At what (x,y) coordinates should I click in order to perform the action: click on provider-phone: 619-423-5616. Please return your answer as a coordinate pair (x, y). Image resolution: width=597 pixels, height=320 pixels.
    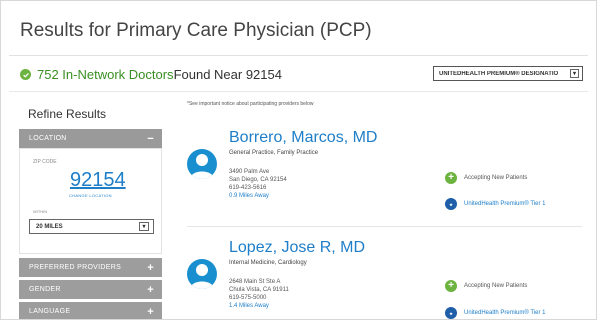
    Looking at the image, I should click on (248, 188).